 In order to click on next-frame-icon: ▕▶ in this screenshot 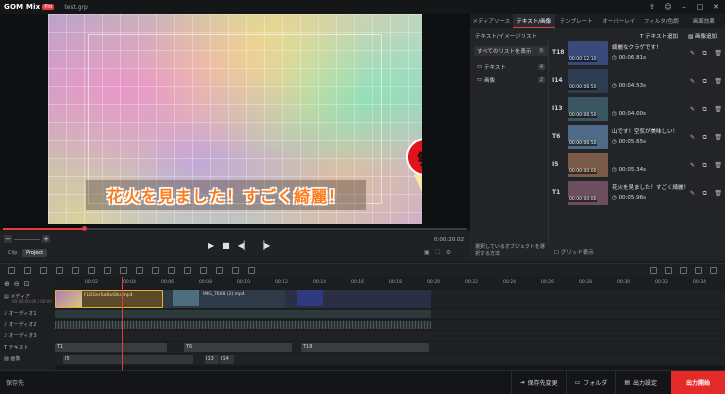, I will do `click(264, 245)`.